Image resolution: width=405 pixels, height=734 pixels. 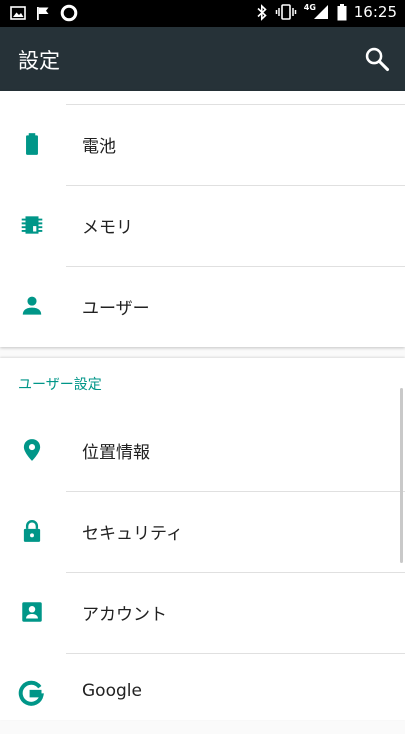 I want to click on memory-icon, so click(x=32, y=225).